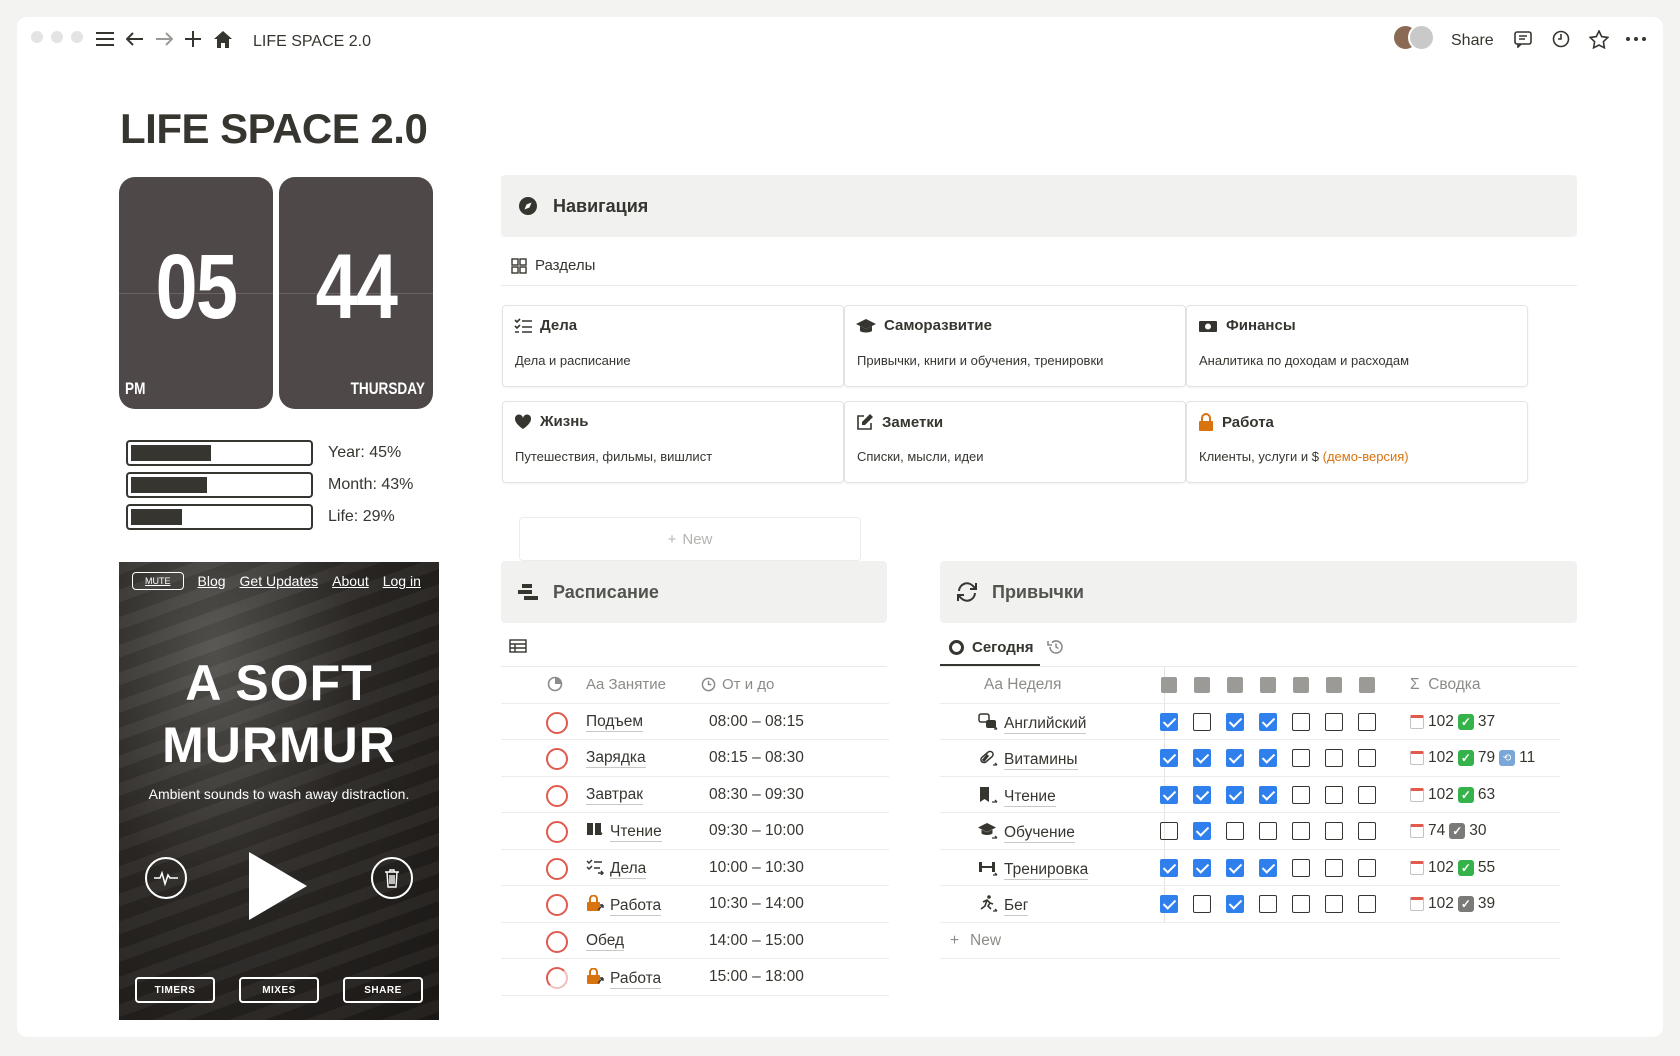 This screenshot has width=1680, height=1056. I want to click on activity-name: Подъем, so click(615, 722).